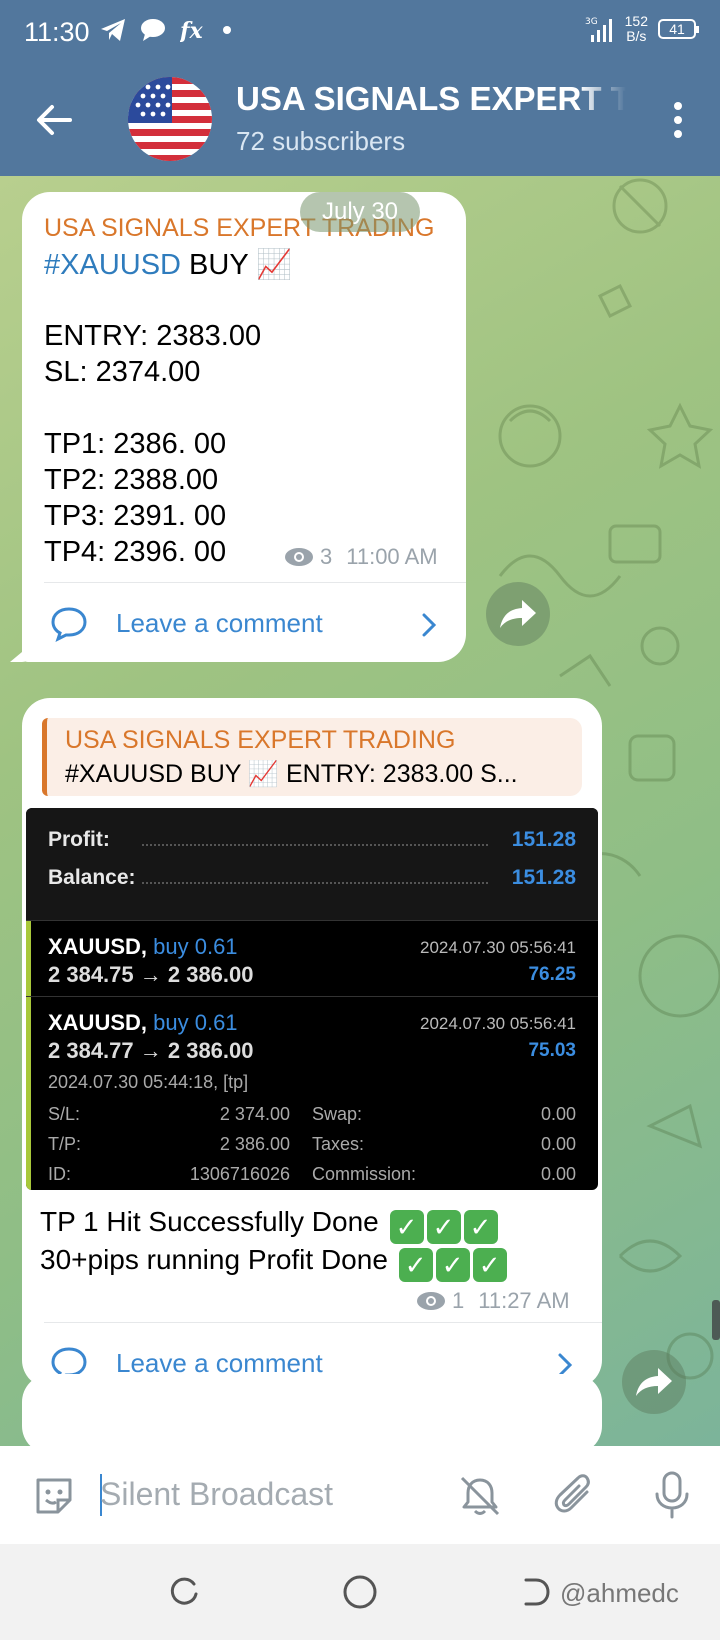 Image resolution: width=720 pixels, height=1640 pixels. What do you see at coordinates (558, 1174) in the screenshot?
I see `commission-value: 0.00` at bounding box center [558, 1174].